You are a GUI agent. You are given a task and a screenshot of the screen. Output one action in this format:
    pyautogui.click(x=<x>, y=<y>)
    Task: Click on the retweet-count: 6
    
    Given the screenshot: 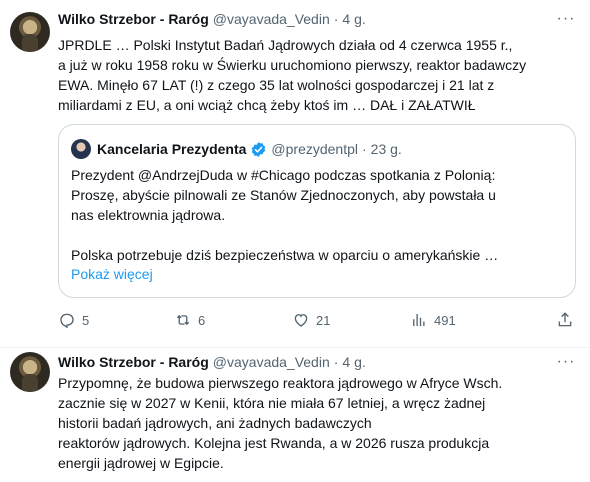 What is the action you would take?
    pyautogui.click(x=202, y=320)
    